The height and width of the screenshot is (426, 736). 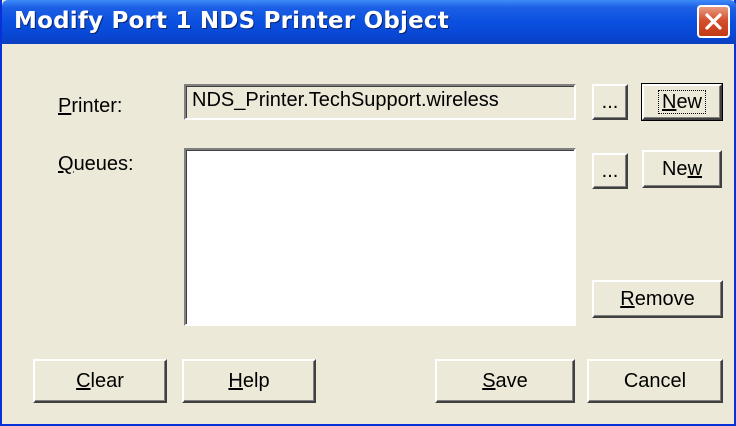 I want to click on queues-new-pre: Ne, so click(x=674, y=168).